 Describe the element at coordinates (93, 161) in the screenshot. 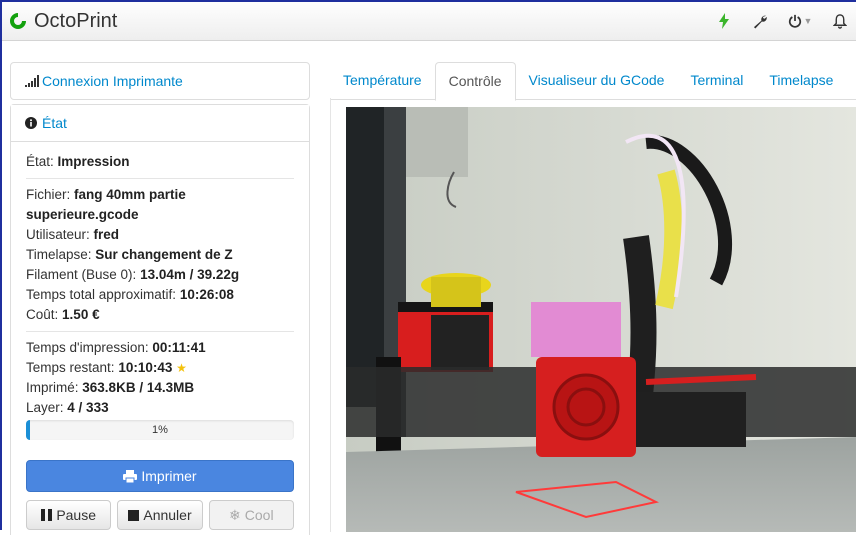

I see `status-value: Impression` at that location.